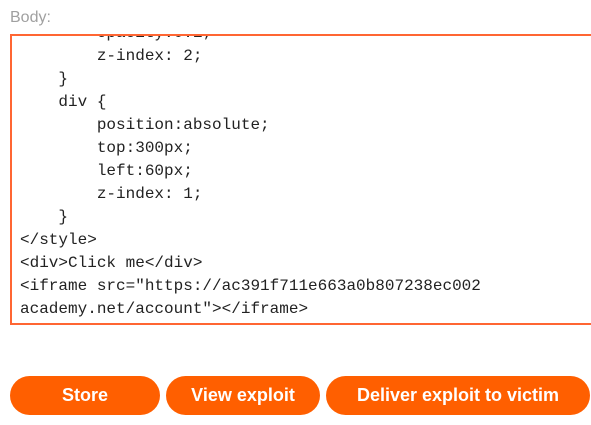 The height and width of the screenshot is (425, 591). Describe the element at coordinates (85, 395) in the screenshot. I see `store-button: Store` at that location.